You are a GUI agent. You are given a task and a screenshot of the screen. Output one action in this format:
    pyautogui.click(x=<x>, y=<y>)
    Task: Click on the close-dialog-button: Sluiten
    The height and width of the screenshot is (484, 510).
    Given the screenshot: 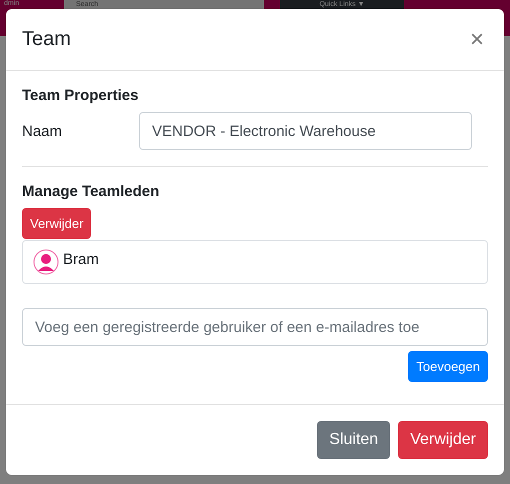 What is the action you would take?
    pyautogui.click(x=353, y=440)
    